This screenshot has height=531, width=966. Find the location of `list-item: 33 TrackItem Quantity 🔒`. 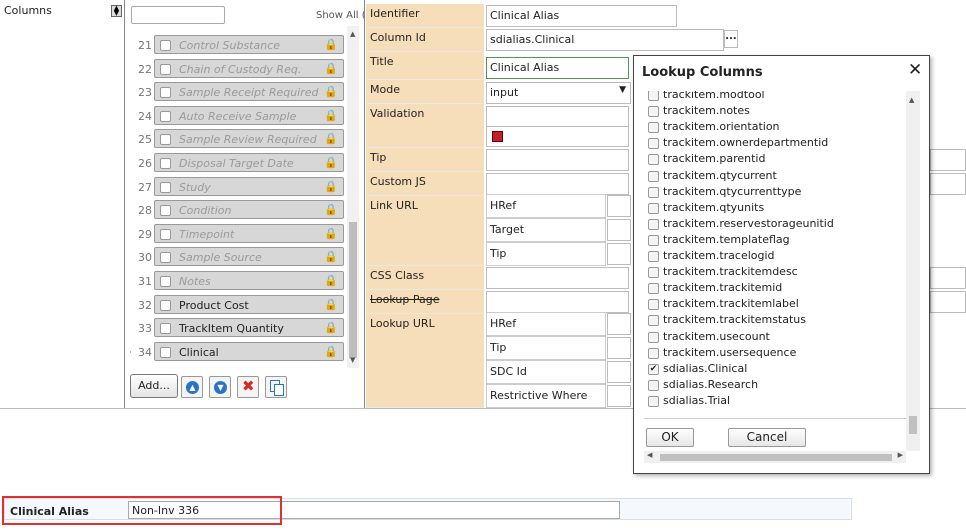

list-item: 33 TrackItem Quantity 🔒 is located at coordinates (238, 328).